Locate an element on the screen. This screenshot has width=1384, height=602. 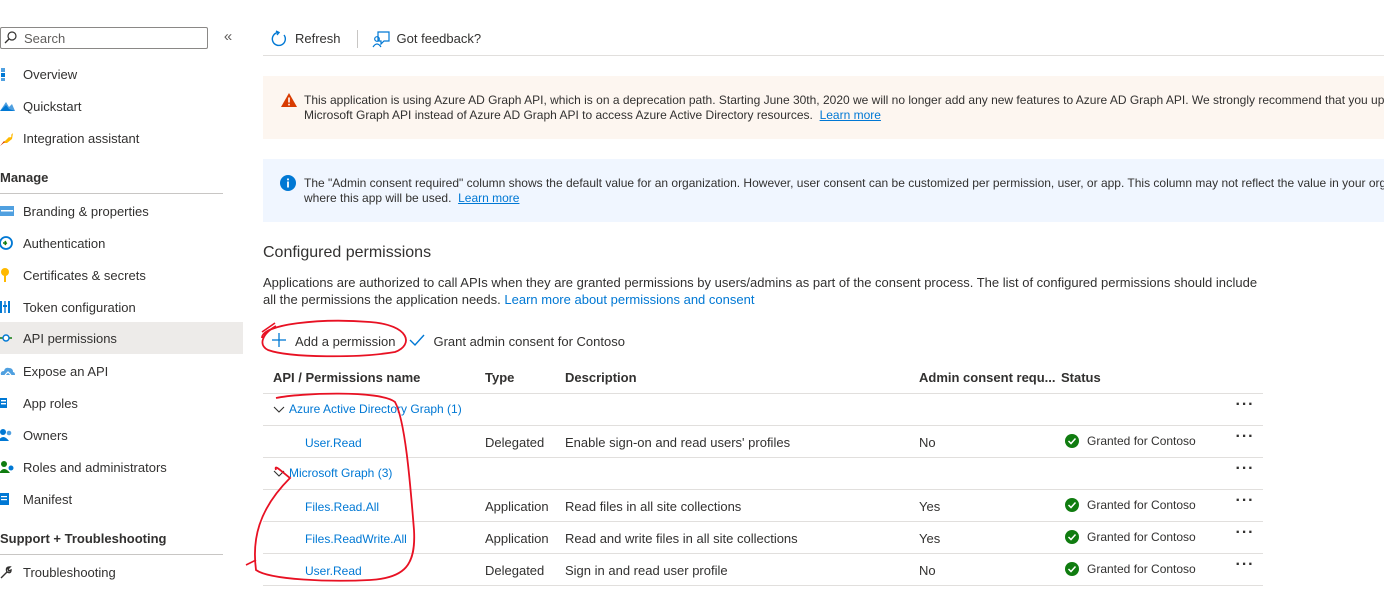
permission-description: Sign in and read user profile is located at coordinates (646, 570).